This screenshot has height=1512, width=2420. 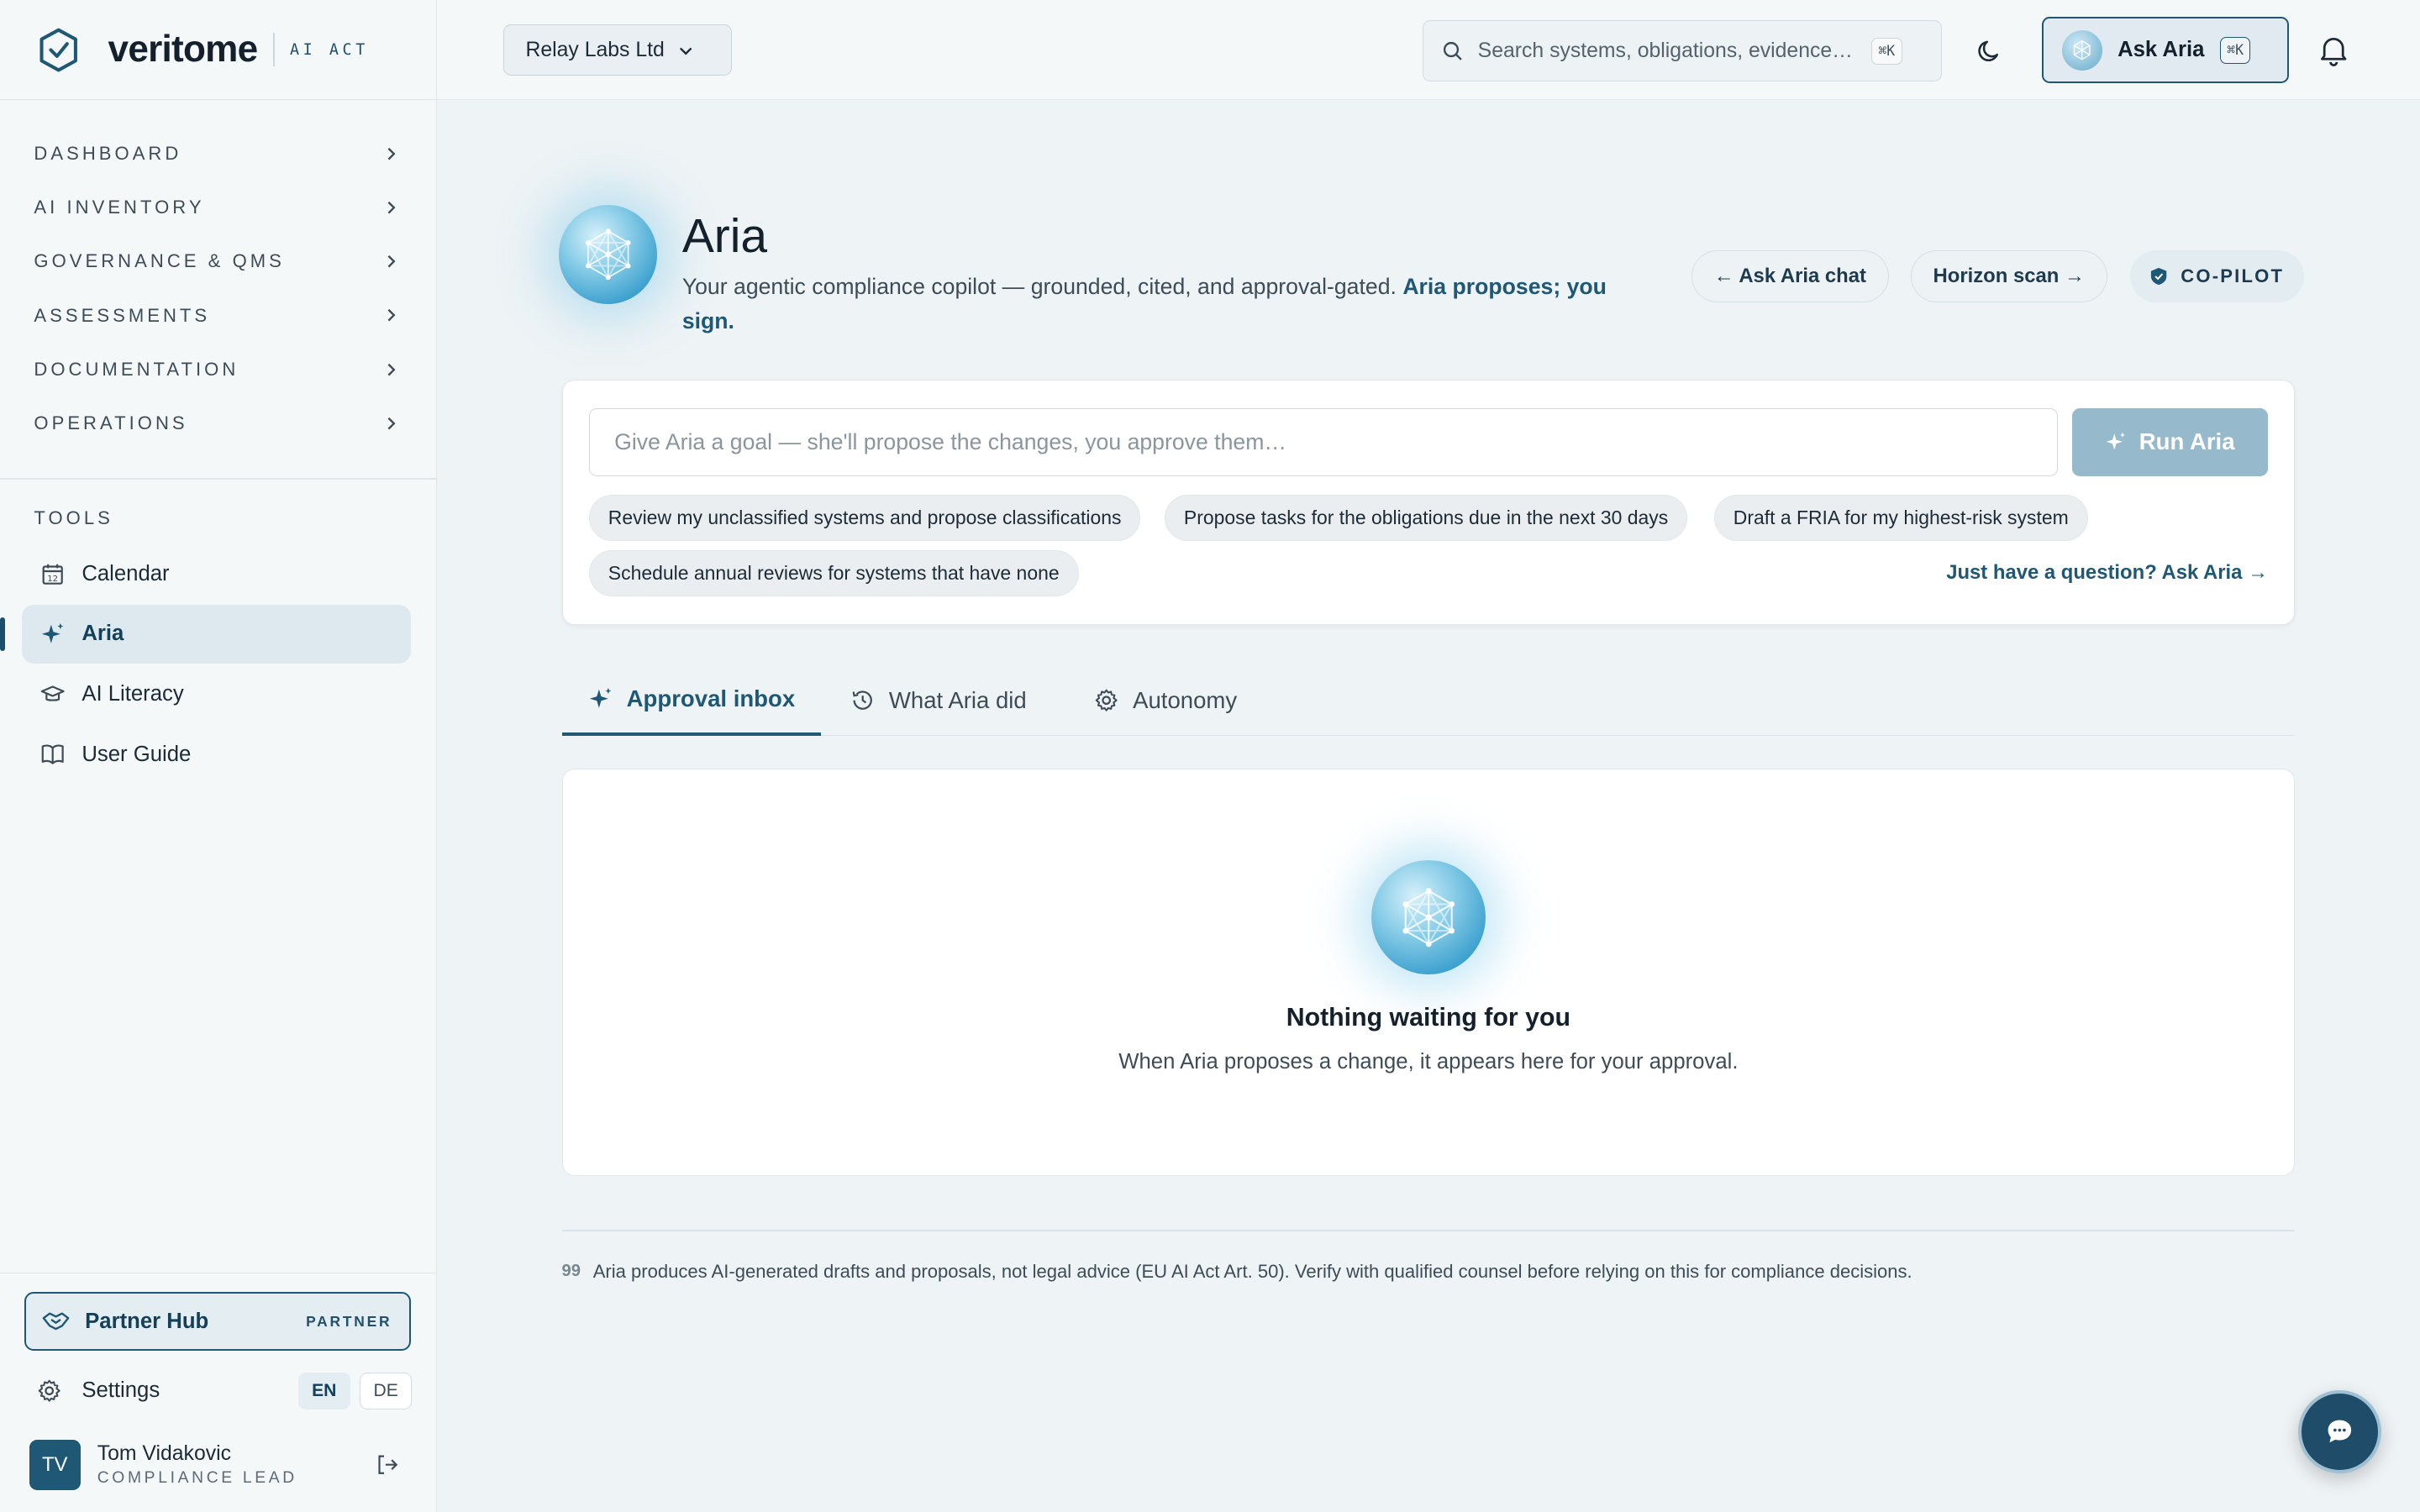 What do you see at coordinates (147, 1321) in the screenshot?
I see `partner-hub-label: Partner Hub` at bounding box center [147, 1321].